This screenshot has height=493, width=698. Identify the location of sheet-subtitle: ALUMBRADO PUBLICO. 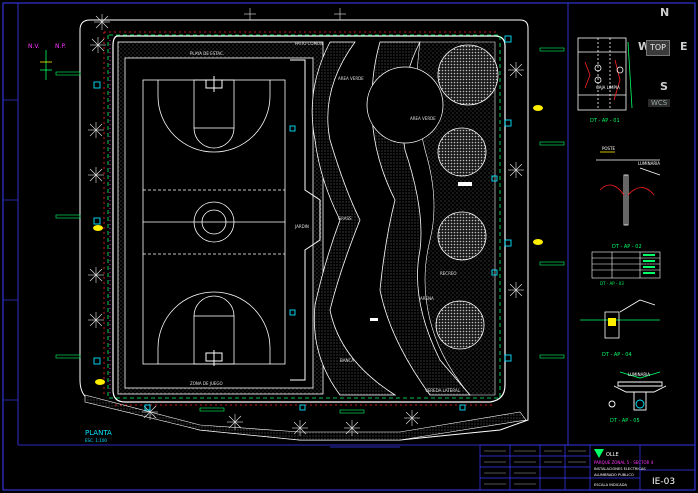
(614, 475).